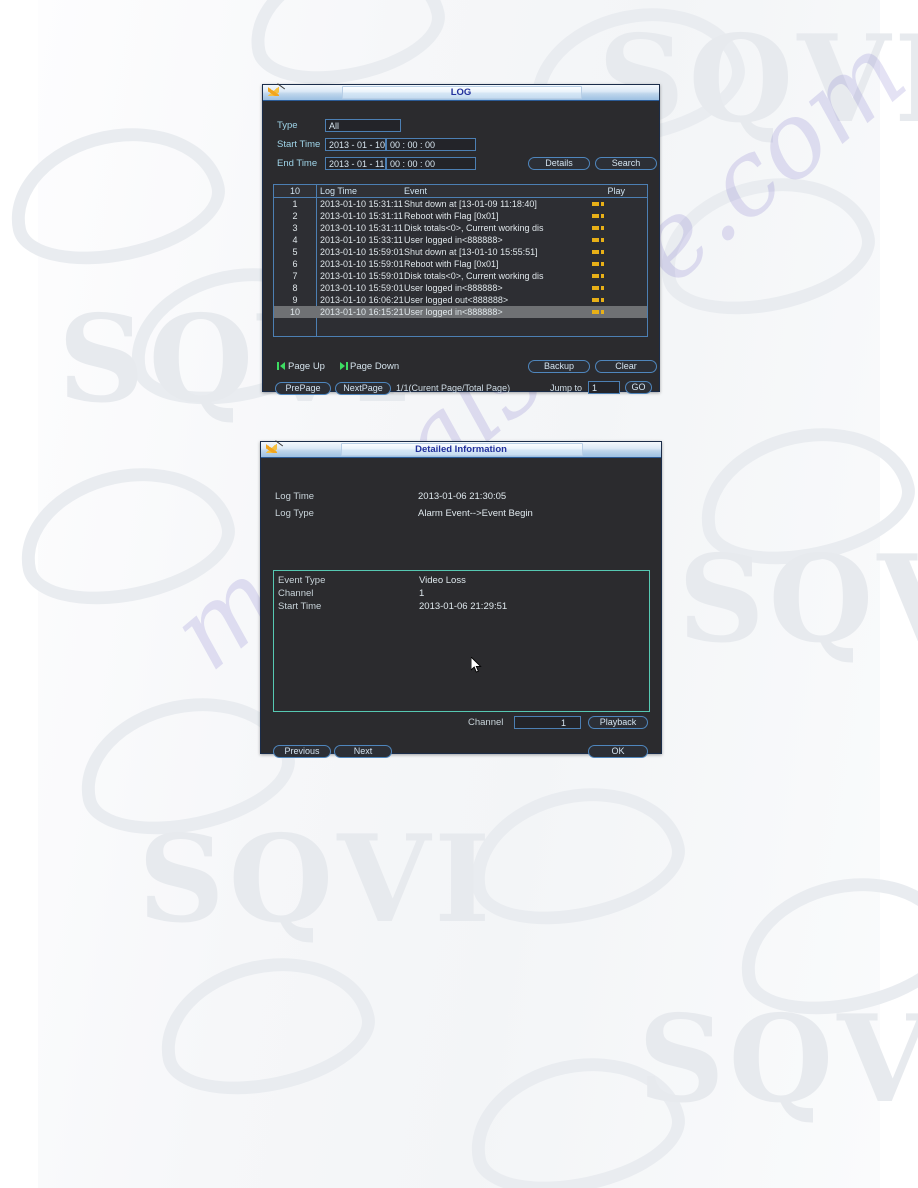  Describe the element at coordinates (626, 163) in the screenshot. I see `search-button: Search` at that location.